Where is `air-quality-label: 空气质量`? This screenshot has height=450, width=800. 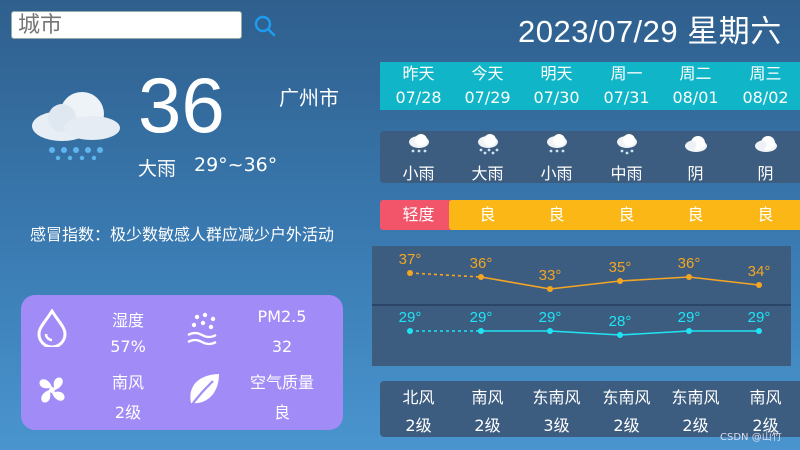 air-quality-label: 空气质量 is located at coordinates (281, 382).